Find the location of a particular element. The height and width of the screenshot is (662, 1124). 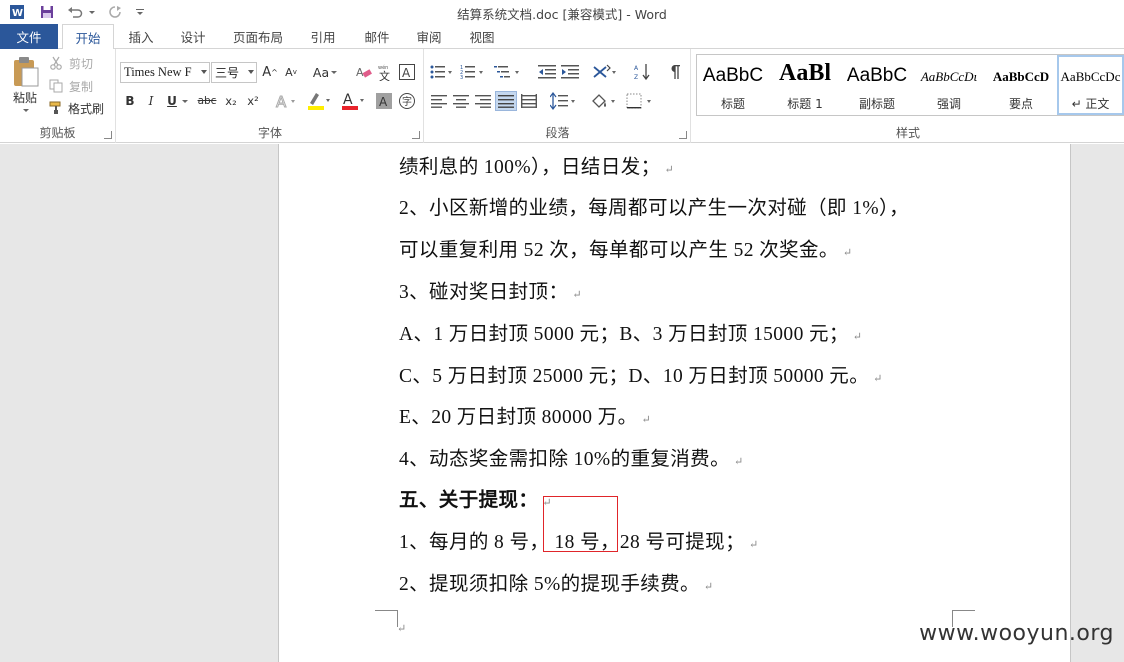

style-strong-name: 要点 is located at coordinates (1020, 104).